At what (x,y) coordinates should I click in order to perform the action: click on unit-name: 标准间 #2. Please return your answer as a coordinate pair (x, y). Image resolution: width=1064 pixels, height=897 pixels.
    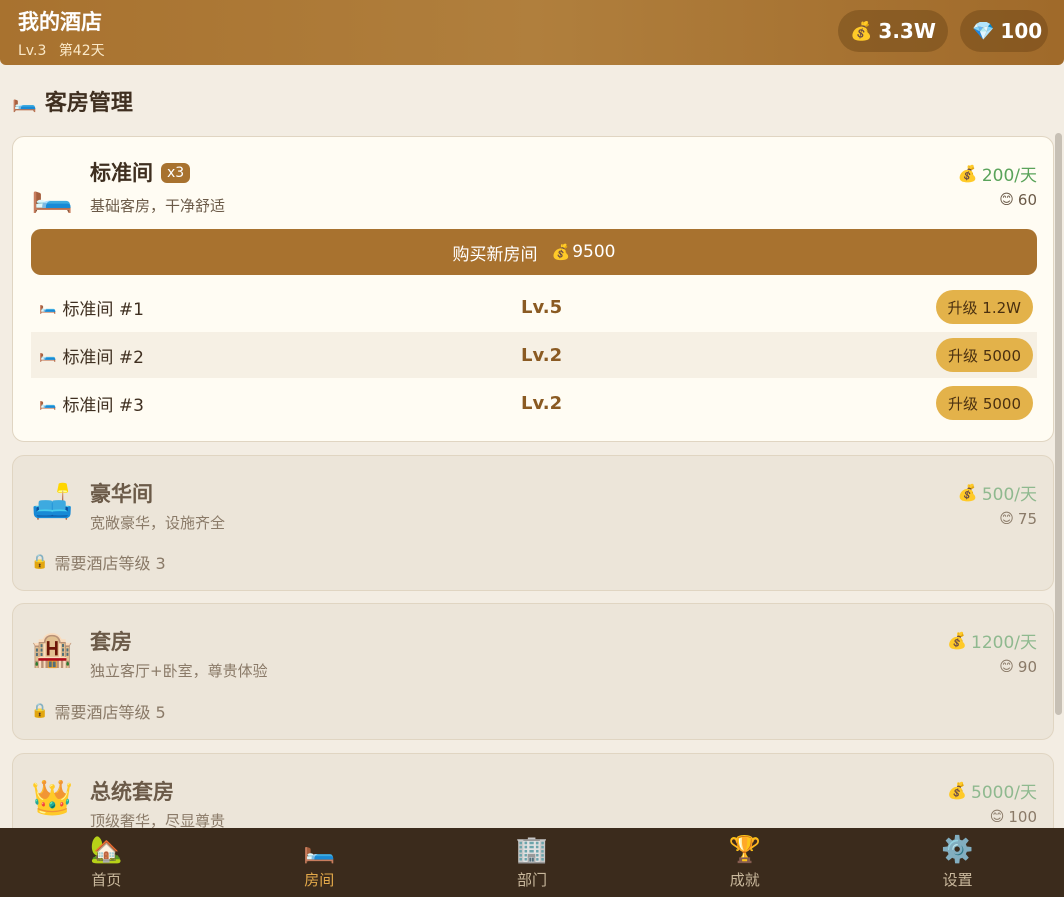
    Looking at the image, I should click on (103, 357).